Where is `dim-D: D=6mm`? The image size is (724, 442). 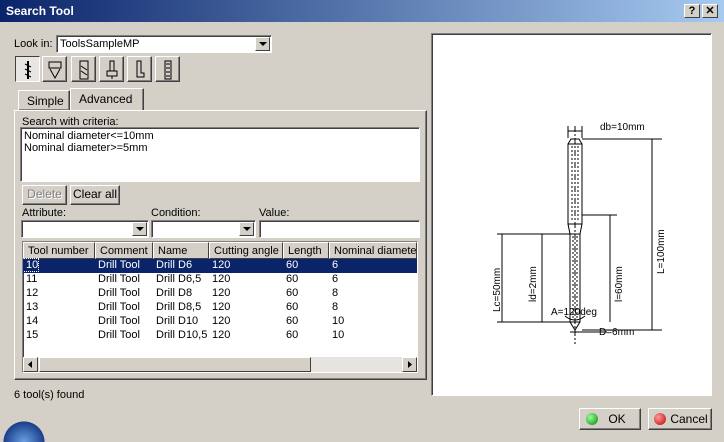
dim-D: D=6mm is located at coordinates (616, 332).